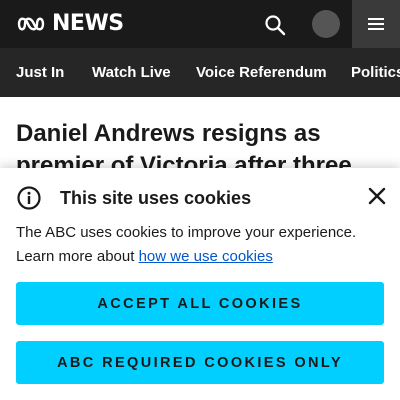  I want to click on required-cookies-only-button: ABC REQUIRED COOKIES ONLY, so click(200, 362).